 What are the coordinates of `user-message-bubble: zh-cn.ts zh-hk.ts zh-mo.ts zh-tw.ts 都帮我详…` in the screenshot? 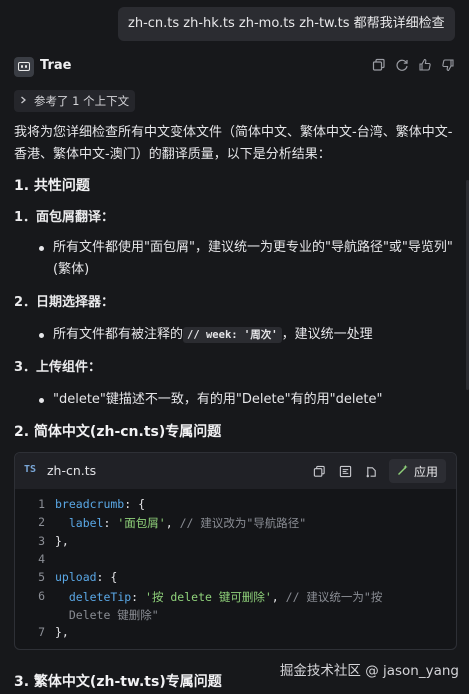 It's located at (286, 24).